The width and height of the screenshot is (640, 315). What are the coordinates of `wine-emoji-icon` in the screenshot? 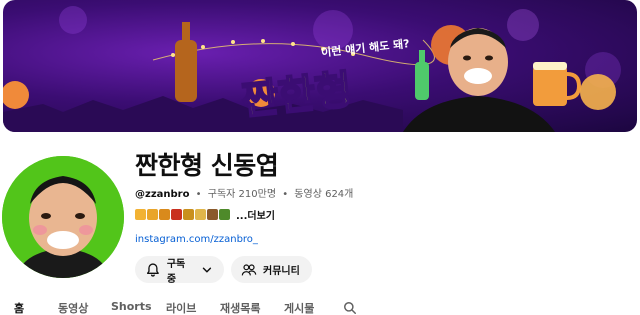 It's located at (212, 214).